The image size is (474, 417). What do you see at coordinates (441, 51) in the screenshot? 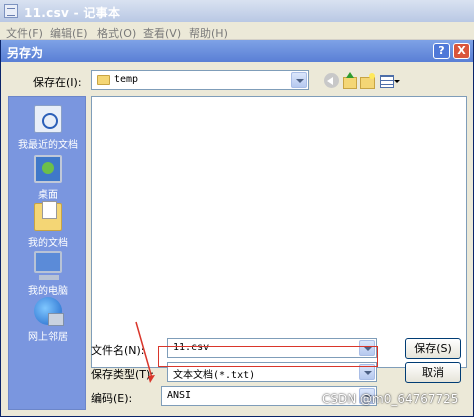
I see `help-button: ?` at bounding box center [441, 51].